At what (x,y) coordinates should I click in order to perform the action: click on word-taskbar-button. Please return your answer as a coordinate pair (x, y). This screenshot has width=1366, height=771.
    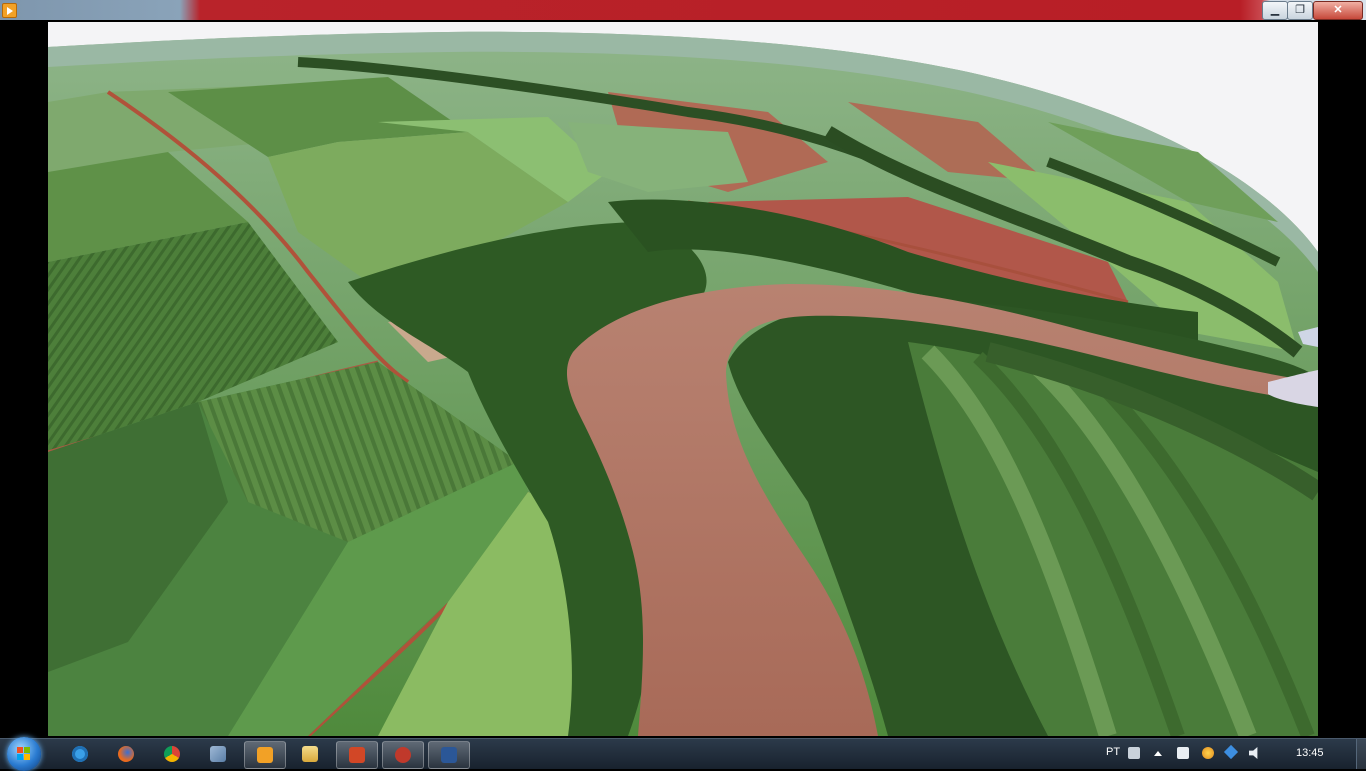
    Looking at the image, I should click on (449, 755).